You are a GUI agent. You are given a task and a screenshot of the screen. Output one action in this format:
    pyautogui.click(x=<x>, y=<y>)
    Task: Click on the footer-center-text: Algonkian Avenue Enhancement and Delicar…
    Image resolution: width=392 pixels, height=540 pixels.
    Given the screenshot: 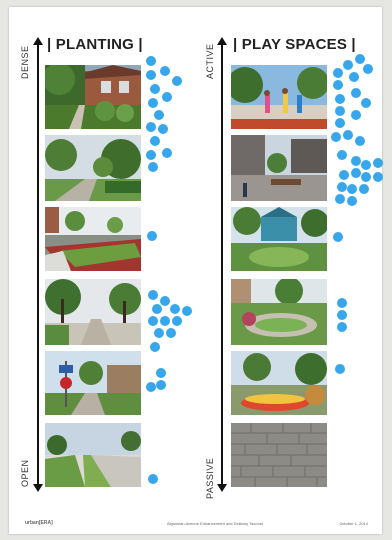 What is the action you would take?
    pyautogui.click(x=215, y=523)
    